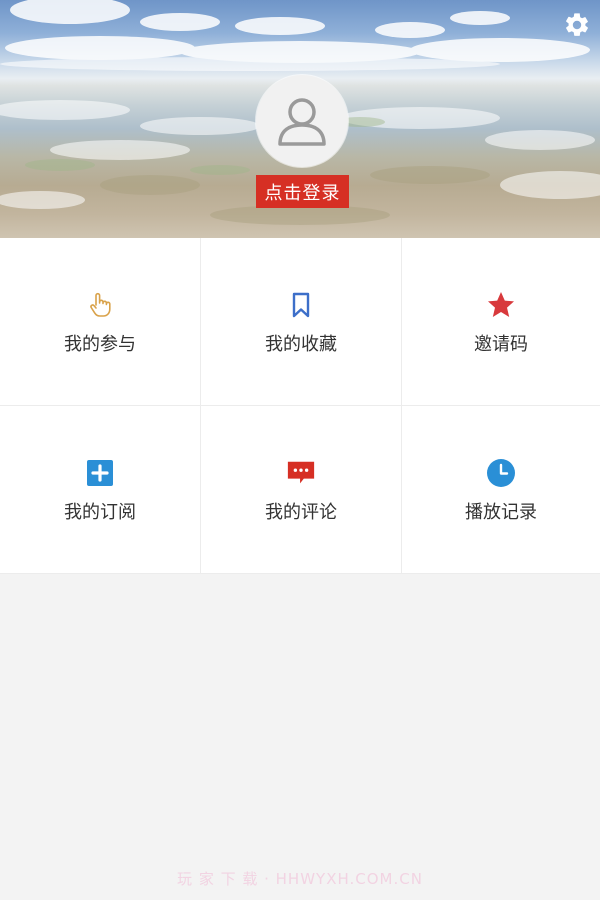 The image size is (600, 900). I want to click on hand-pointer-icon, so click(100, 305).